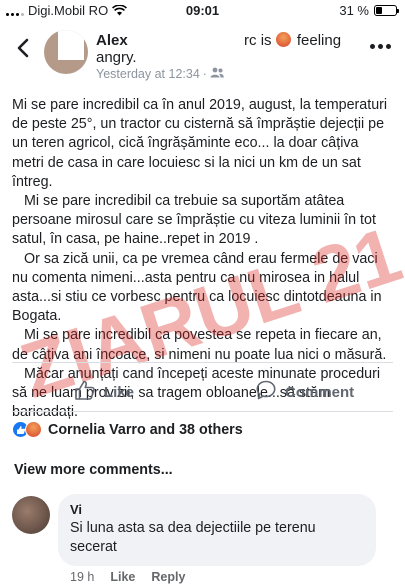  Describe the element at coordinates (283, 39) in the screenshot. I see `angry-emoji-icon` at that location.